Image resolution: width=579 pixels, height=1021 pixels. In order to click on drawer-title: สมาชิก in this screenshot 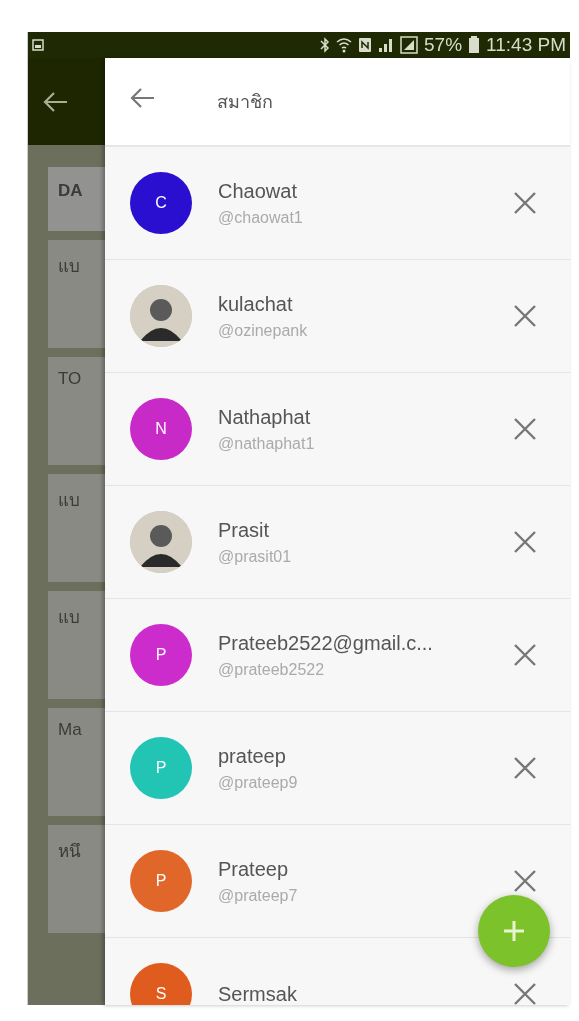, I will do `click(245, 102)`.